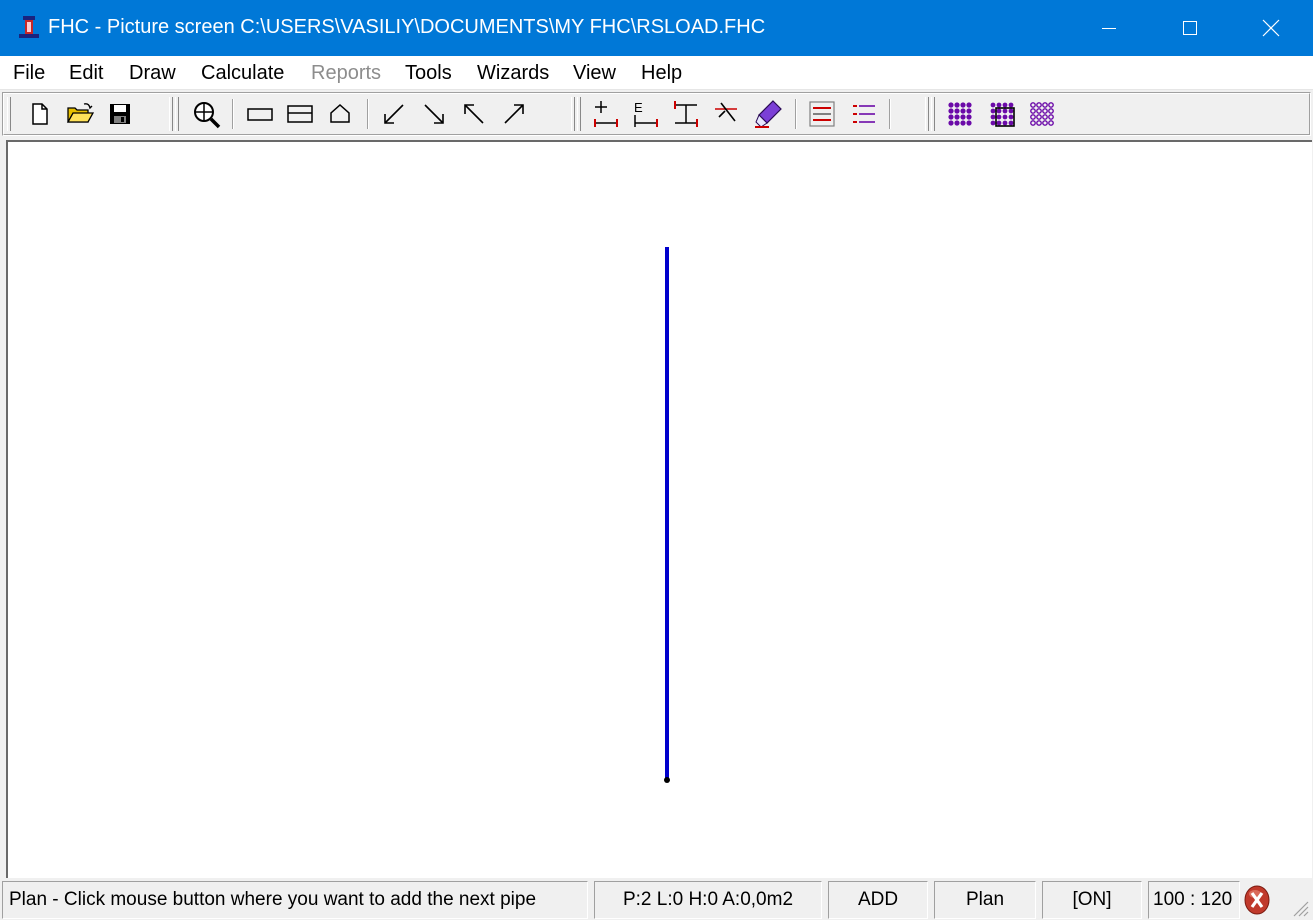  I want to click on arrow-up-left-icon, so click(474, 114).